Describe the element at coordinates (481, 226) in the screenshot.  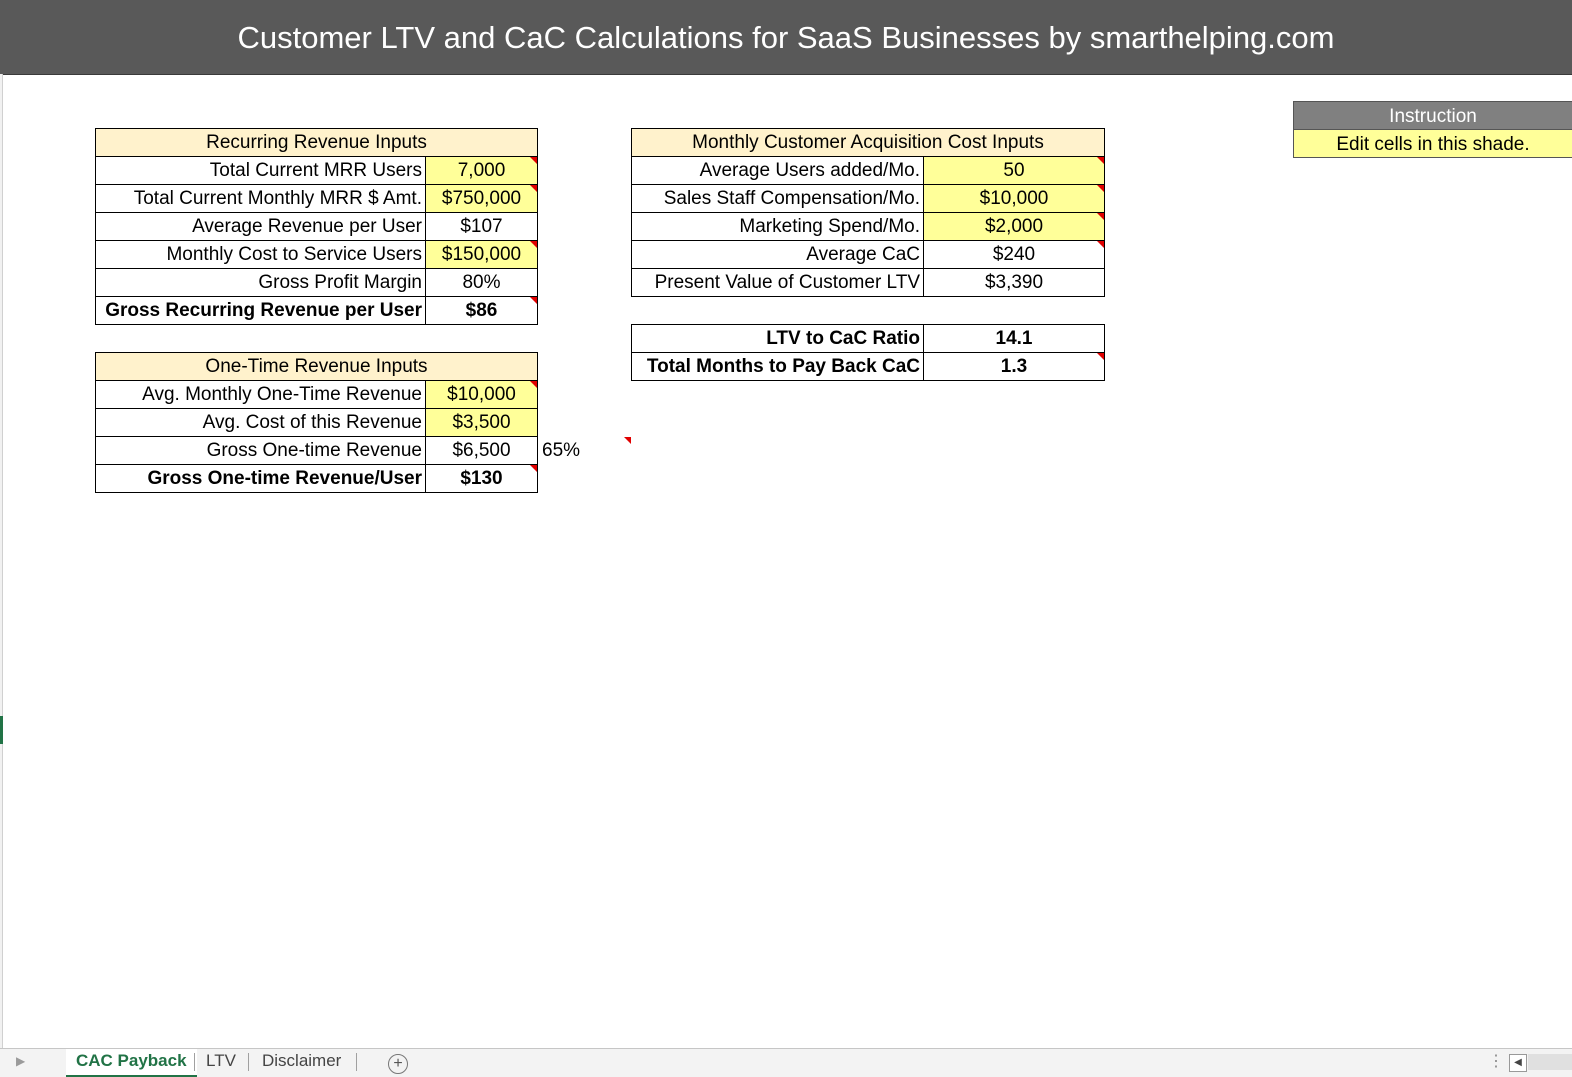
I see `cell-arpu: $107` at that location.